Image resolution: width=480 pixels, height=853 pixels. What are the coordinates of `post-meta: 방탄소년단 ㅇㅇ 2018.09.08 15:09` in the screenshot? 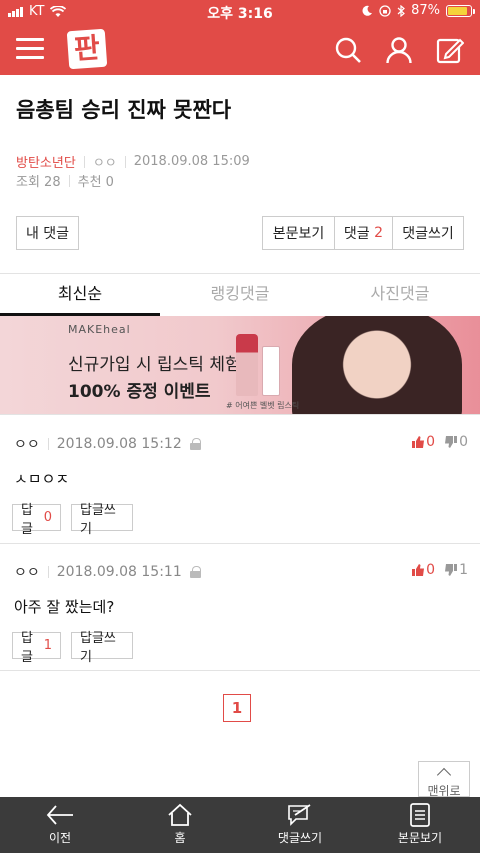 It's located at (133, 161).